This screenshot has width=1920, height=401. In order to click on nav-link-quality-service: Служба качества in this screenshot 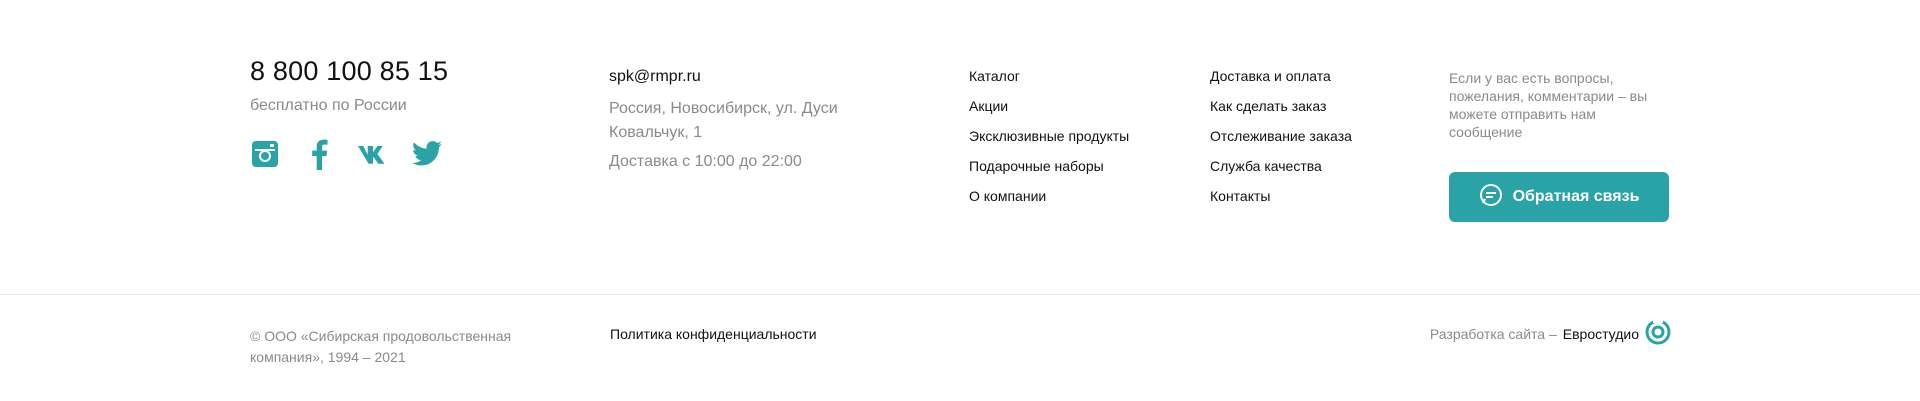, I will do `click(1281, 172)`.